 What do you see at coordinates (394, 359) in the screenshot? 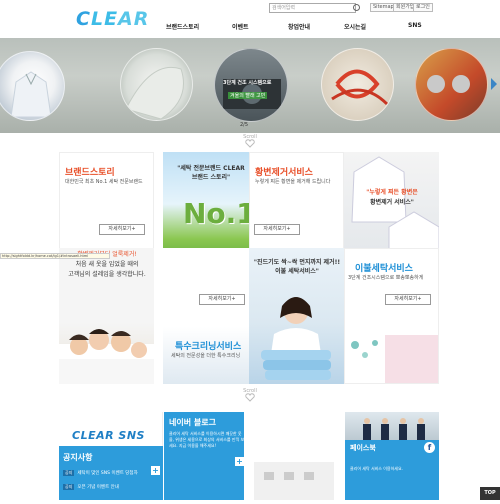
I see `towels-flowers-photo` at bounding box center [394, 359].